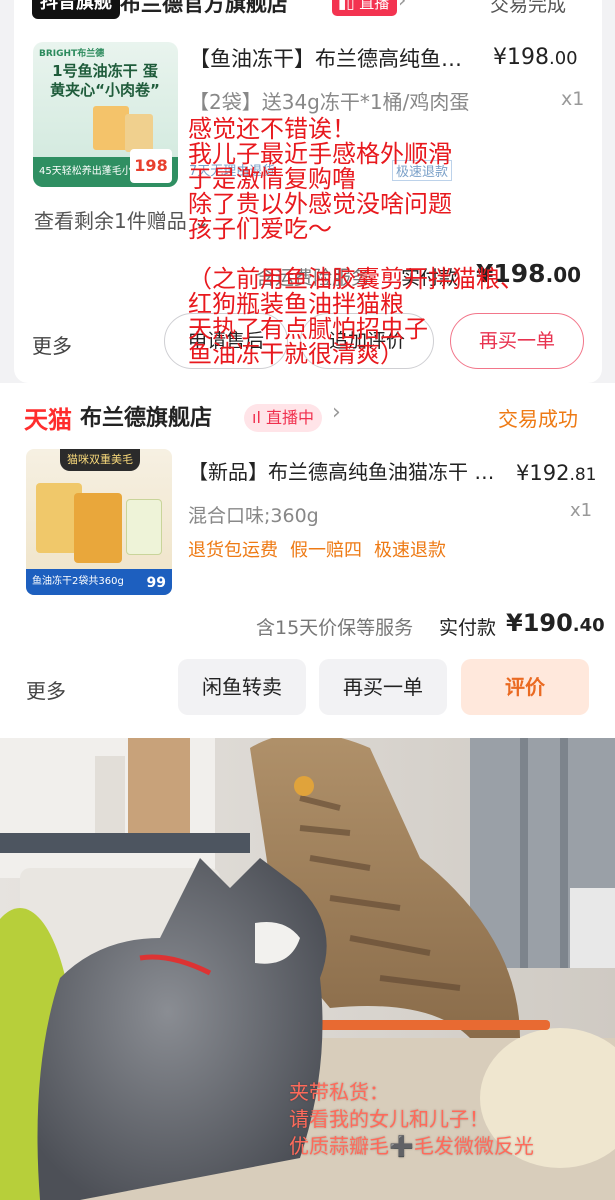 Image resolution: width=615 pixels, height=1200 pixels. Describe the element at coordinates (326, 550) in the screenshot. I see `service-tag: 假一赔四` at that location.